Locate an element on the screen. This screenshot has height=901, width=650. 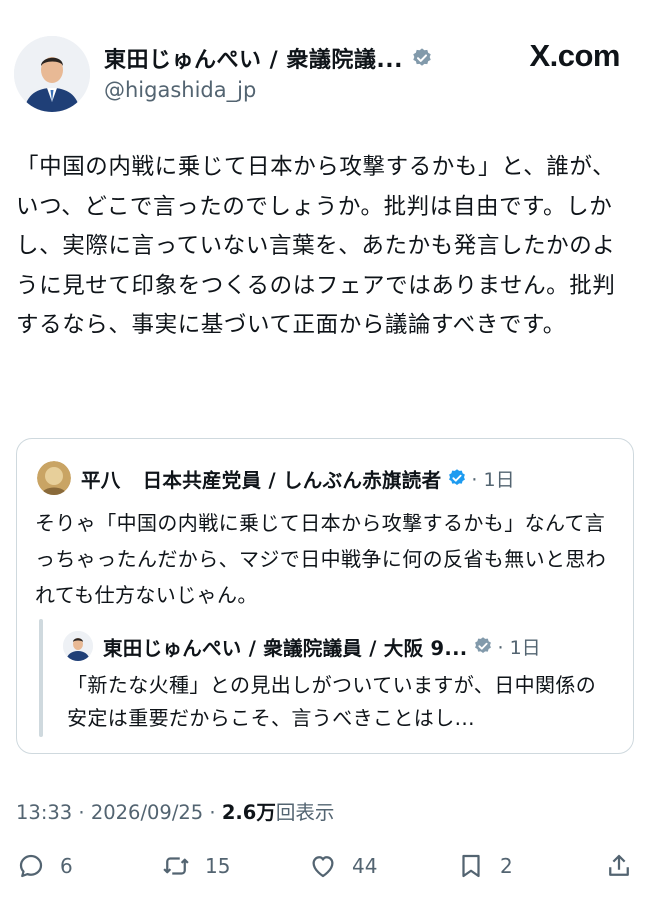
retweet-count: 15 is located at coordinates (218, 866).